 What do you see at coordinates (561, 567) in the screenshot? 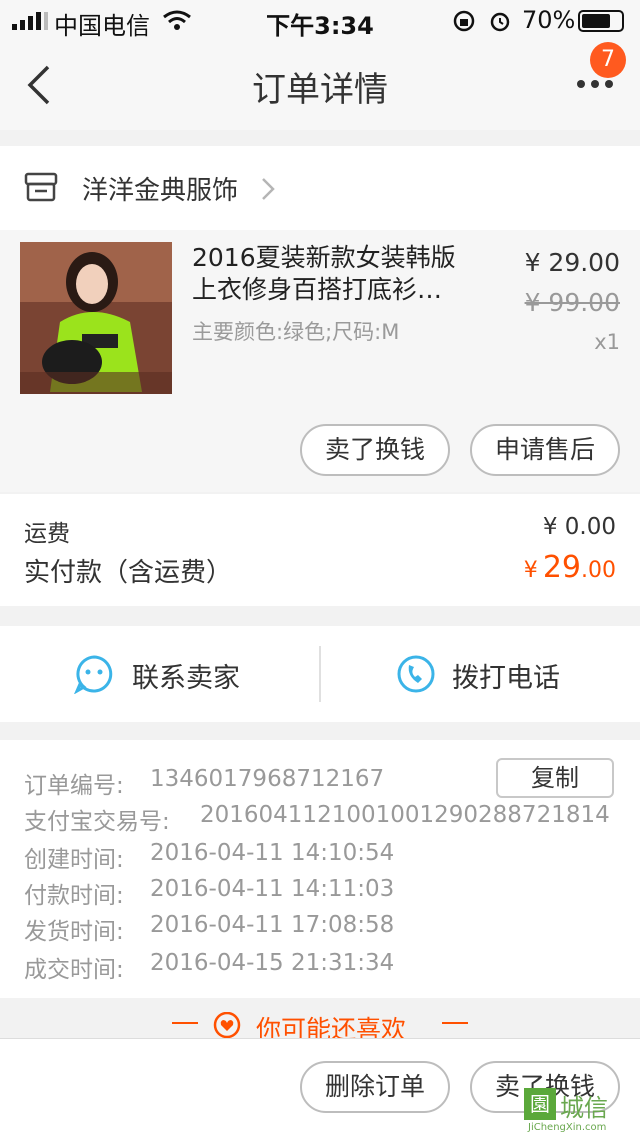
I see `paid-integer: 29` at bounding box center [561, 567].